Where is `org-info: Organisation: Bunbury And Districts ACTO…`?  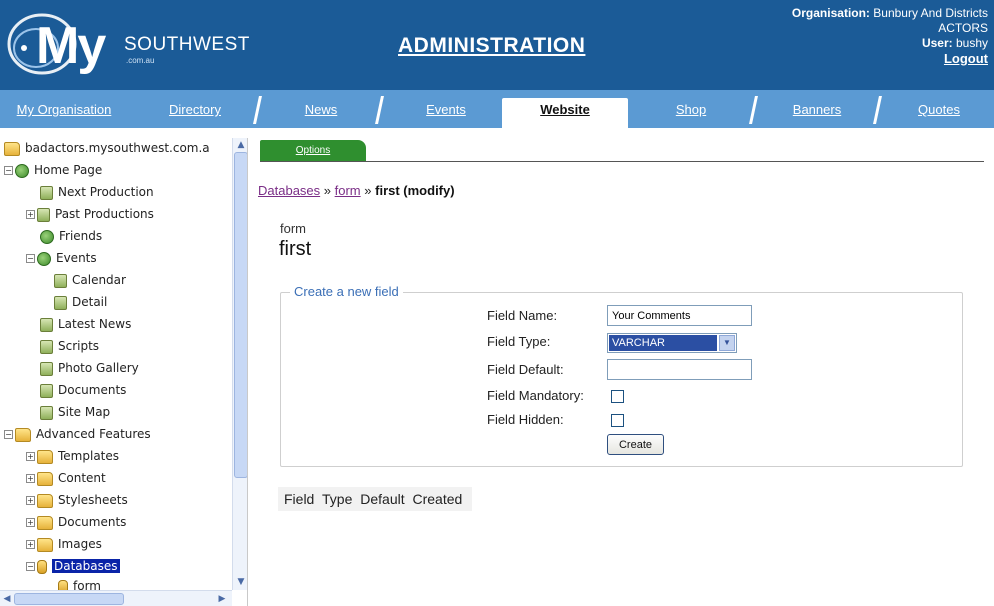
org-info: Organisation: Bunbury And Districts ACTO… is located at coordinates (890, 36).